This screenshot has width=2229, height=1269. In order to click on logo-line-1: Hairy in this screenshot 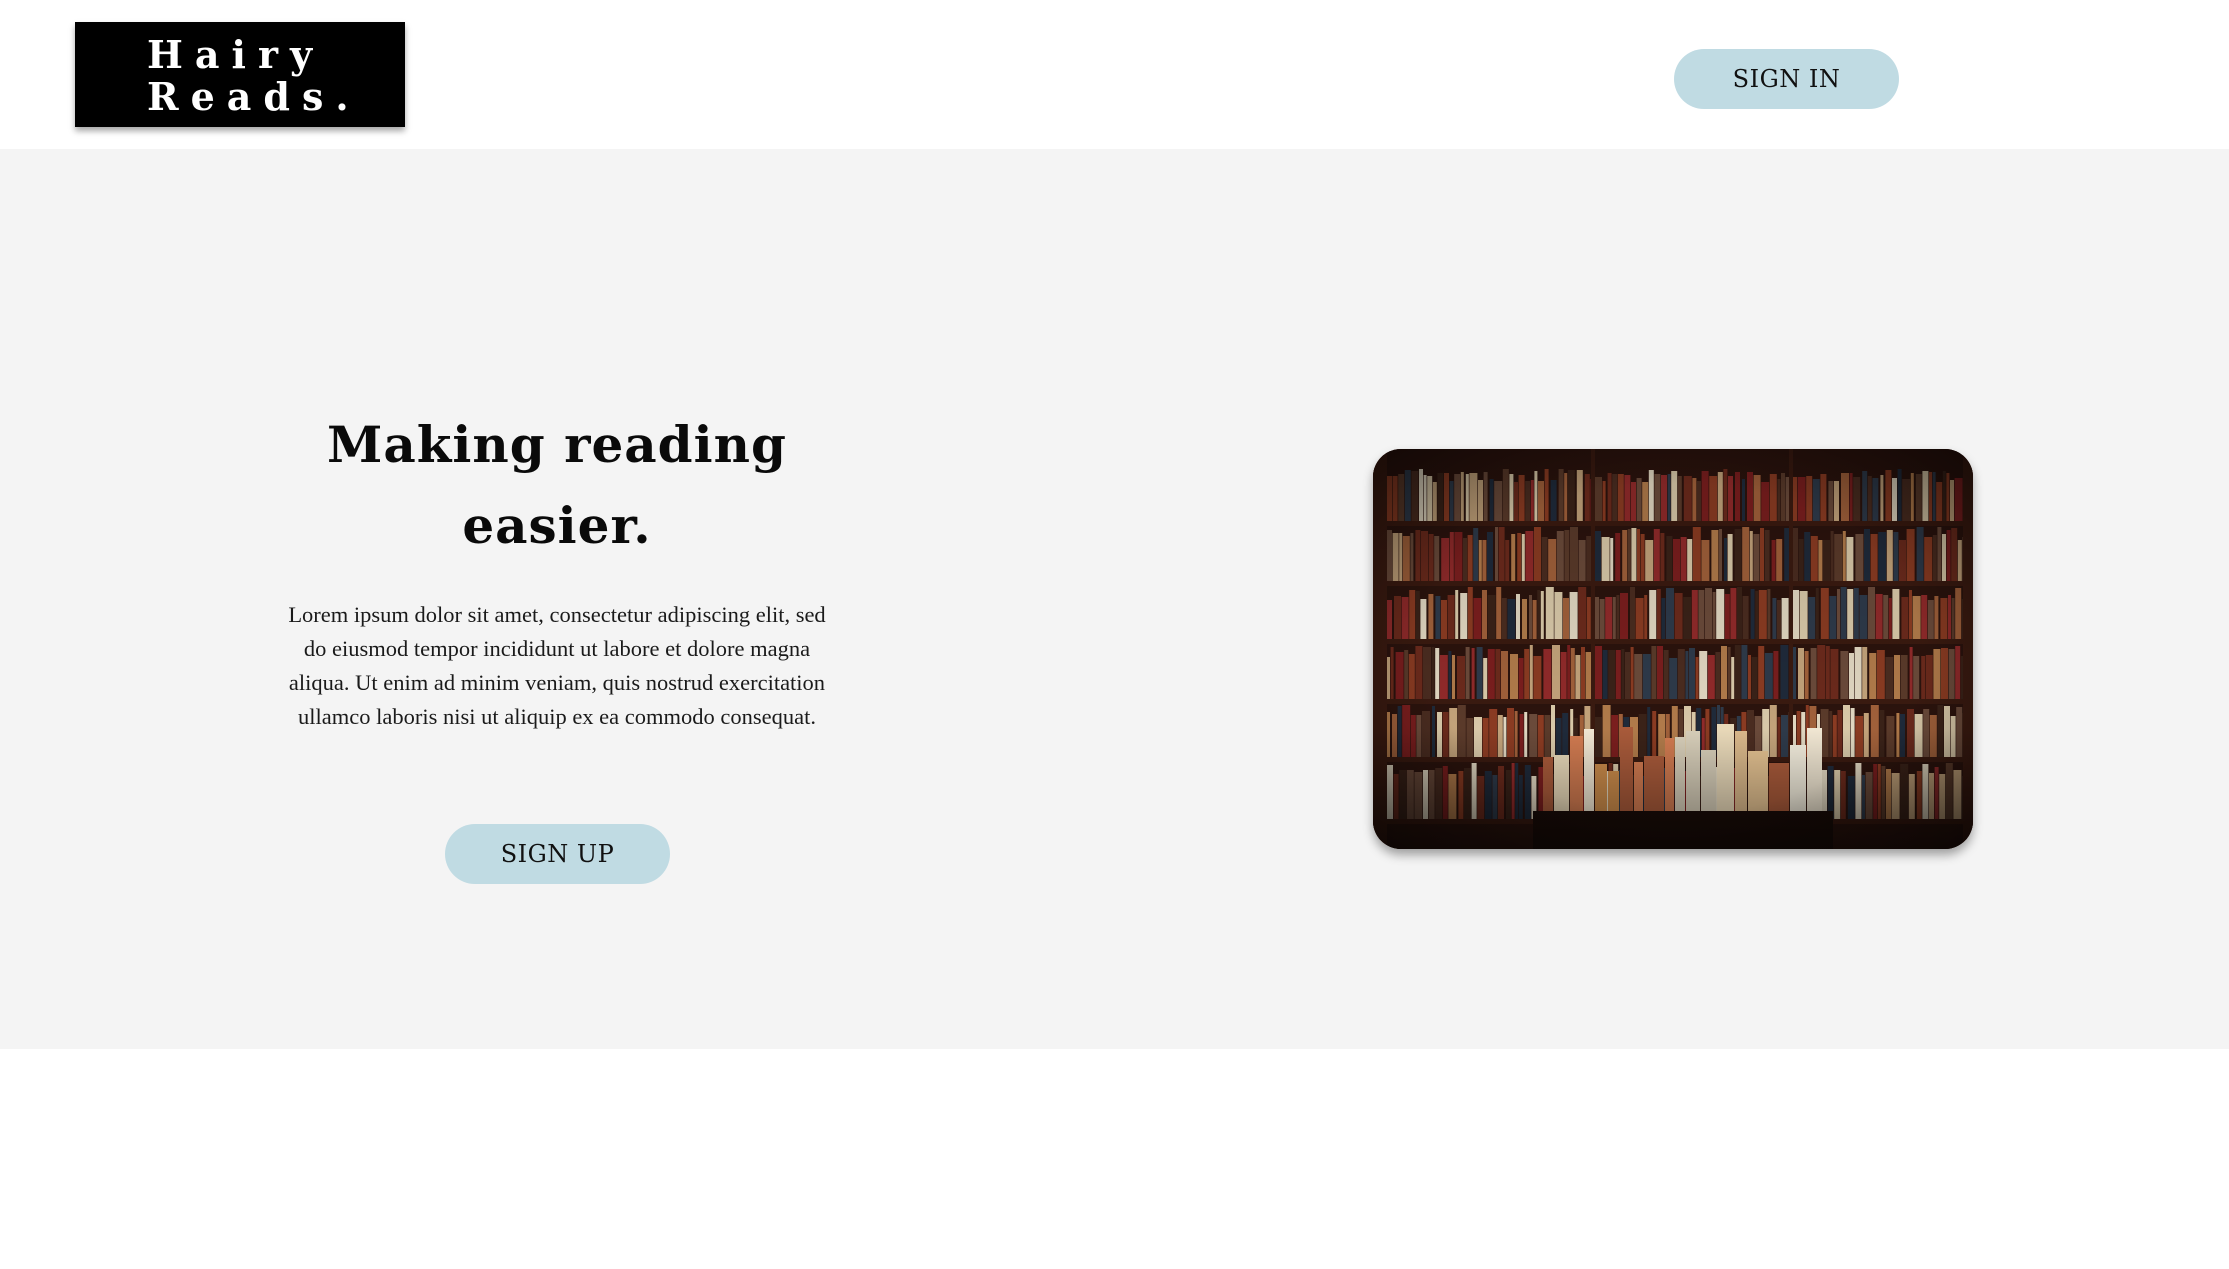, I will do `click(236, 54)`.